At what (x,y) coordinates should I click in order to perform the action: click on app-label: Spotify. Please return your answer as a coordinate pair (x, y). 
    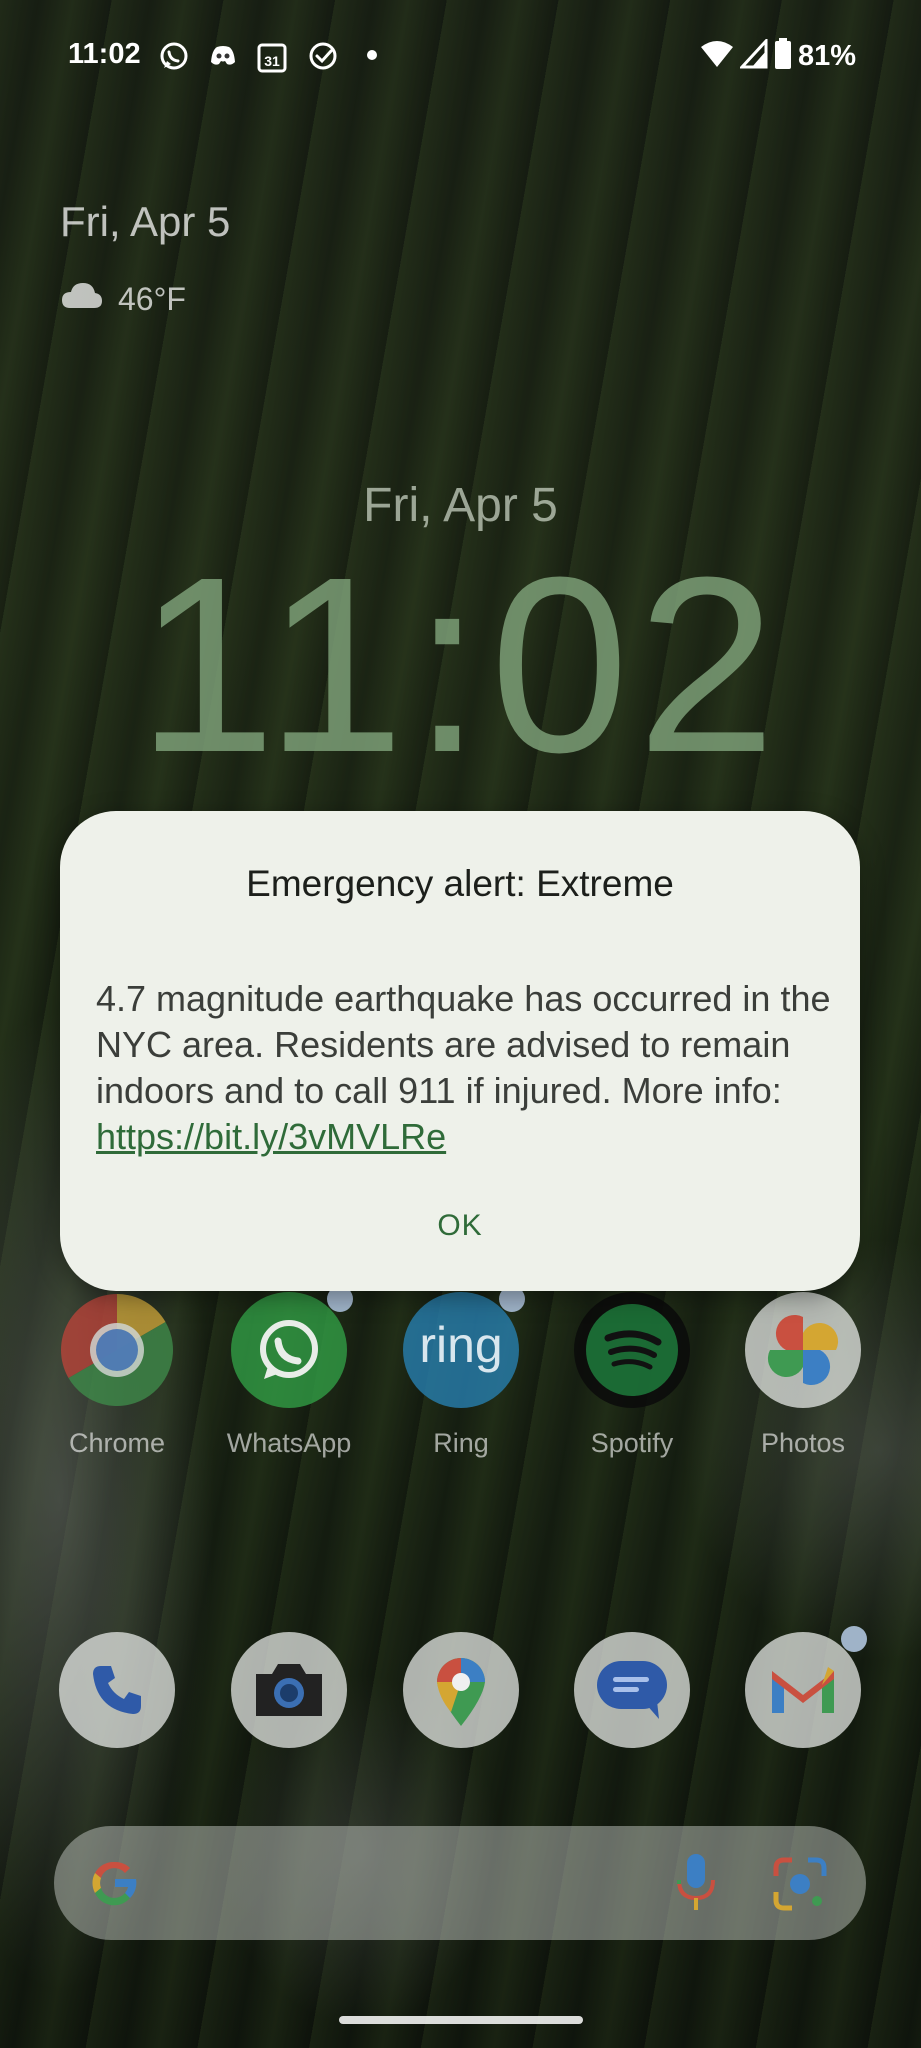
    Looking at the image, I should click on (632, 1443).